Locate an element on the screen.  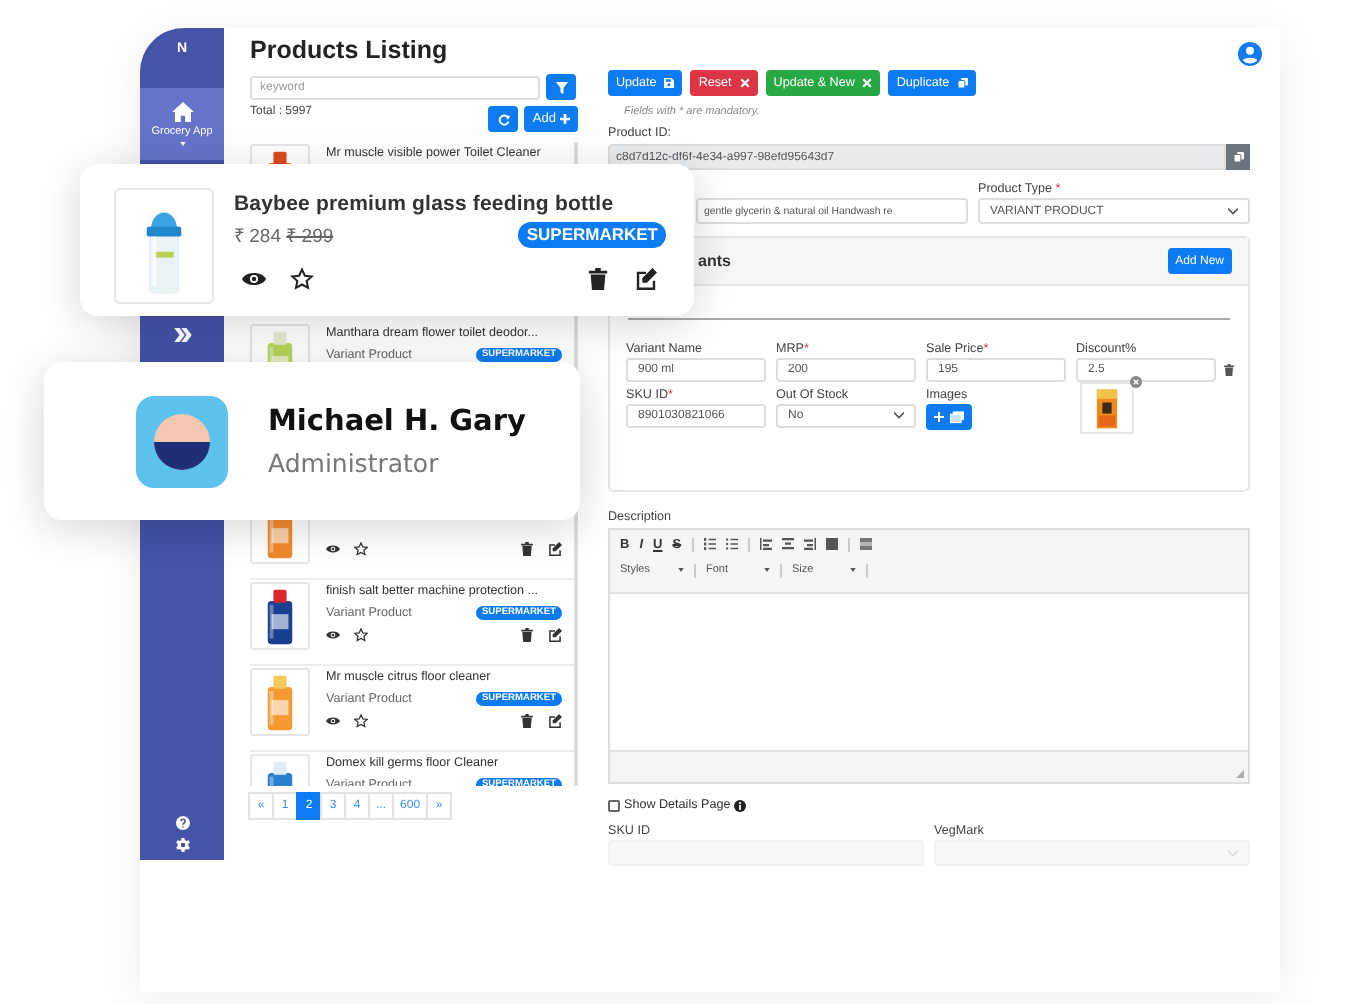
user-name: Michael H. Gary is located at coordinates (397, 421).